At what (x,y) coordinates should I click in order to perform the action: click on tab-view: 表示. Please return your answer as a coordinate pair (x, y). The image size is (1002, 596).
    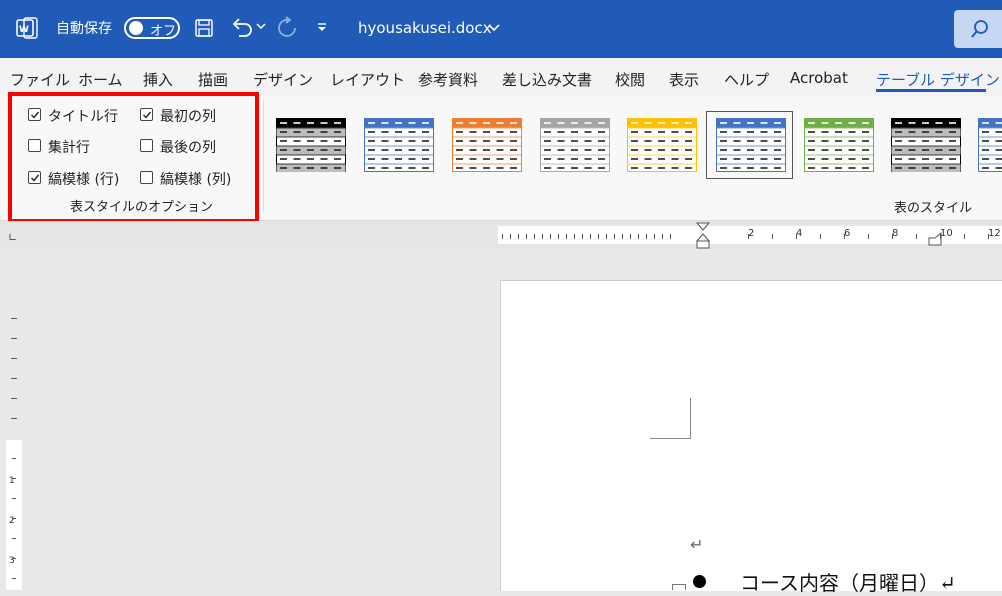
    Looking at the image, I should click on (684, 79).